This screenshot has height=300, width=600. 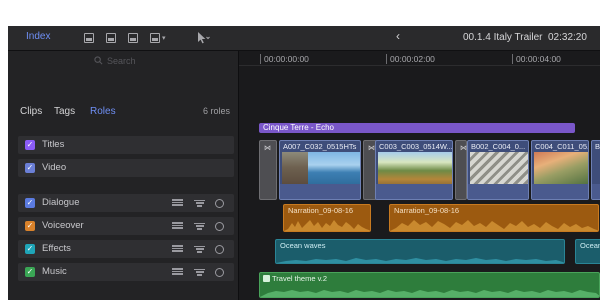 What do you see at coordinates (420, 251) in the screenshot?
I see `effects-clip: Ocean waves` at bounding box center [420, 251].